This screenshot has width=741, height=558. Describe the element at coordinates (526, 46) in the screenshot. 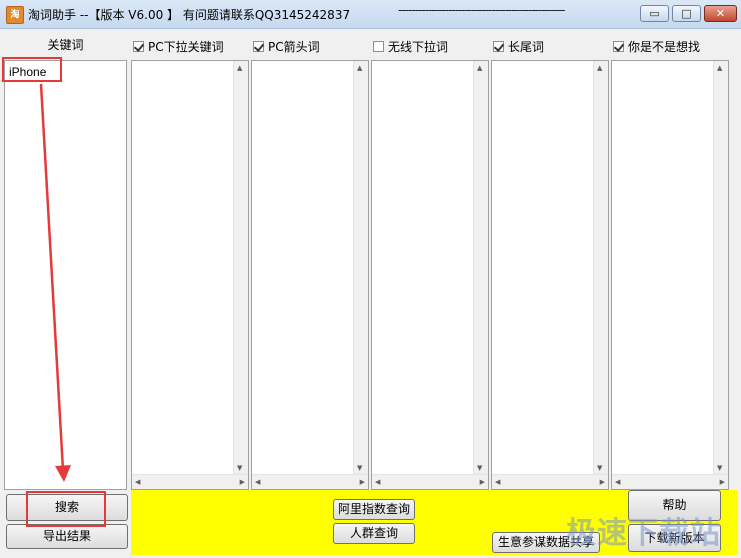

I see `column-label: 长尾词` at that location.